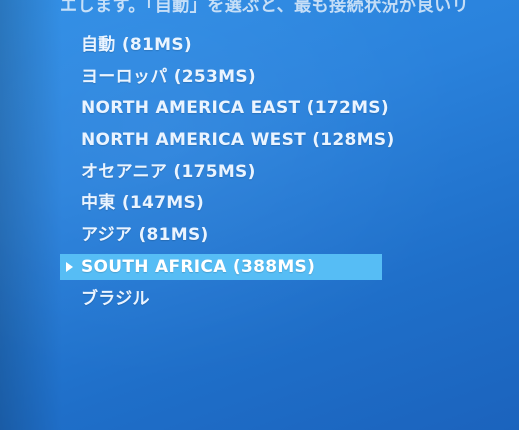 Image resolution: width=519 pixels, height=430 pixels. I want to click on region-option-label: ブラジル, so click(115, 298).